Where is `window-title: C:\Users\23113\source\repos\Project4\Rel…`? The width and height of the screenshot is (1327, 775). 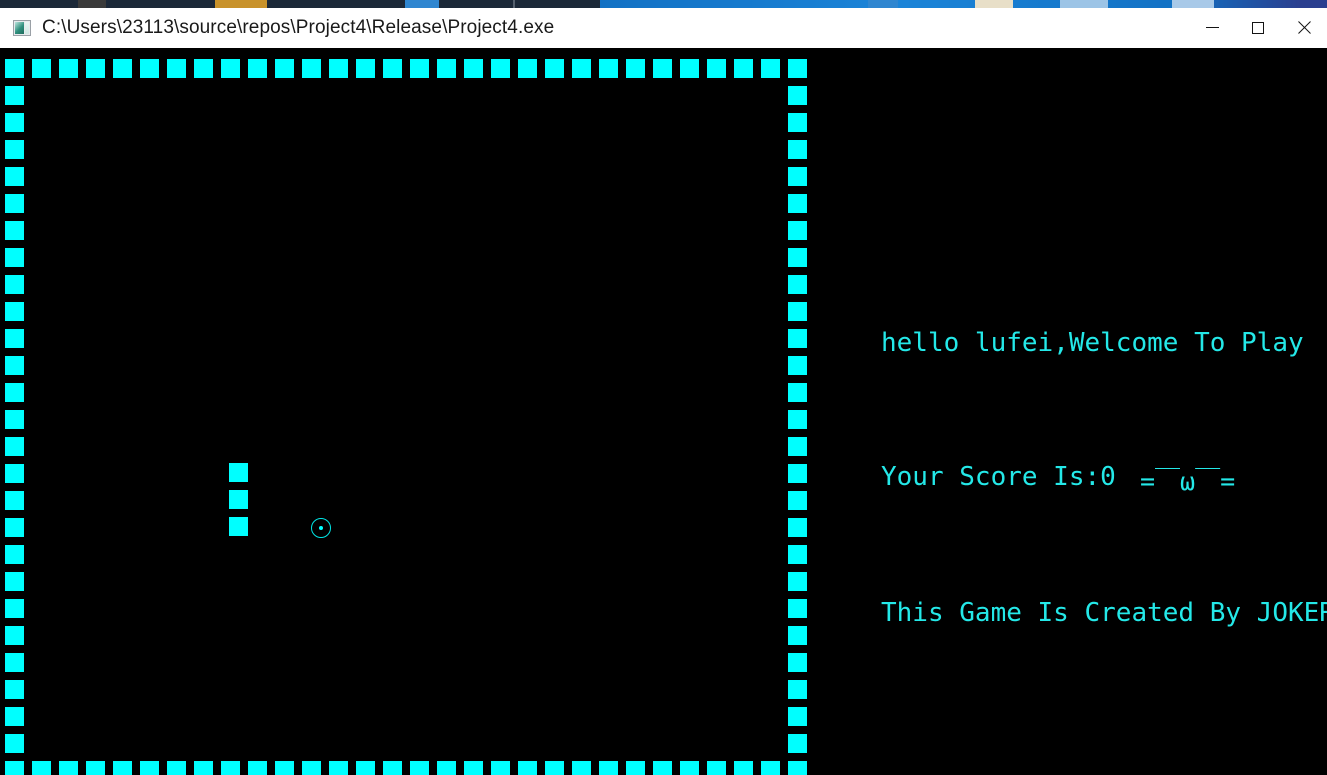
window-title: C:\Users\23113\source\repos\Project4\Rel… is located at coordinates (298, 27).